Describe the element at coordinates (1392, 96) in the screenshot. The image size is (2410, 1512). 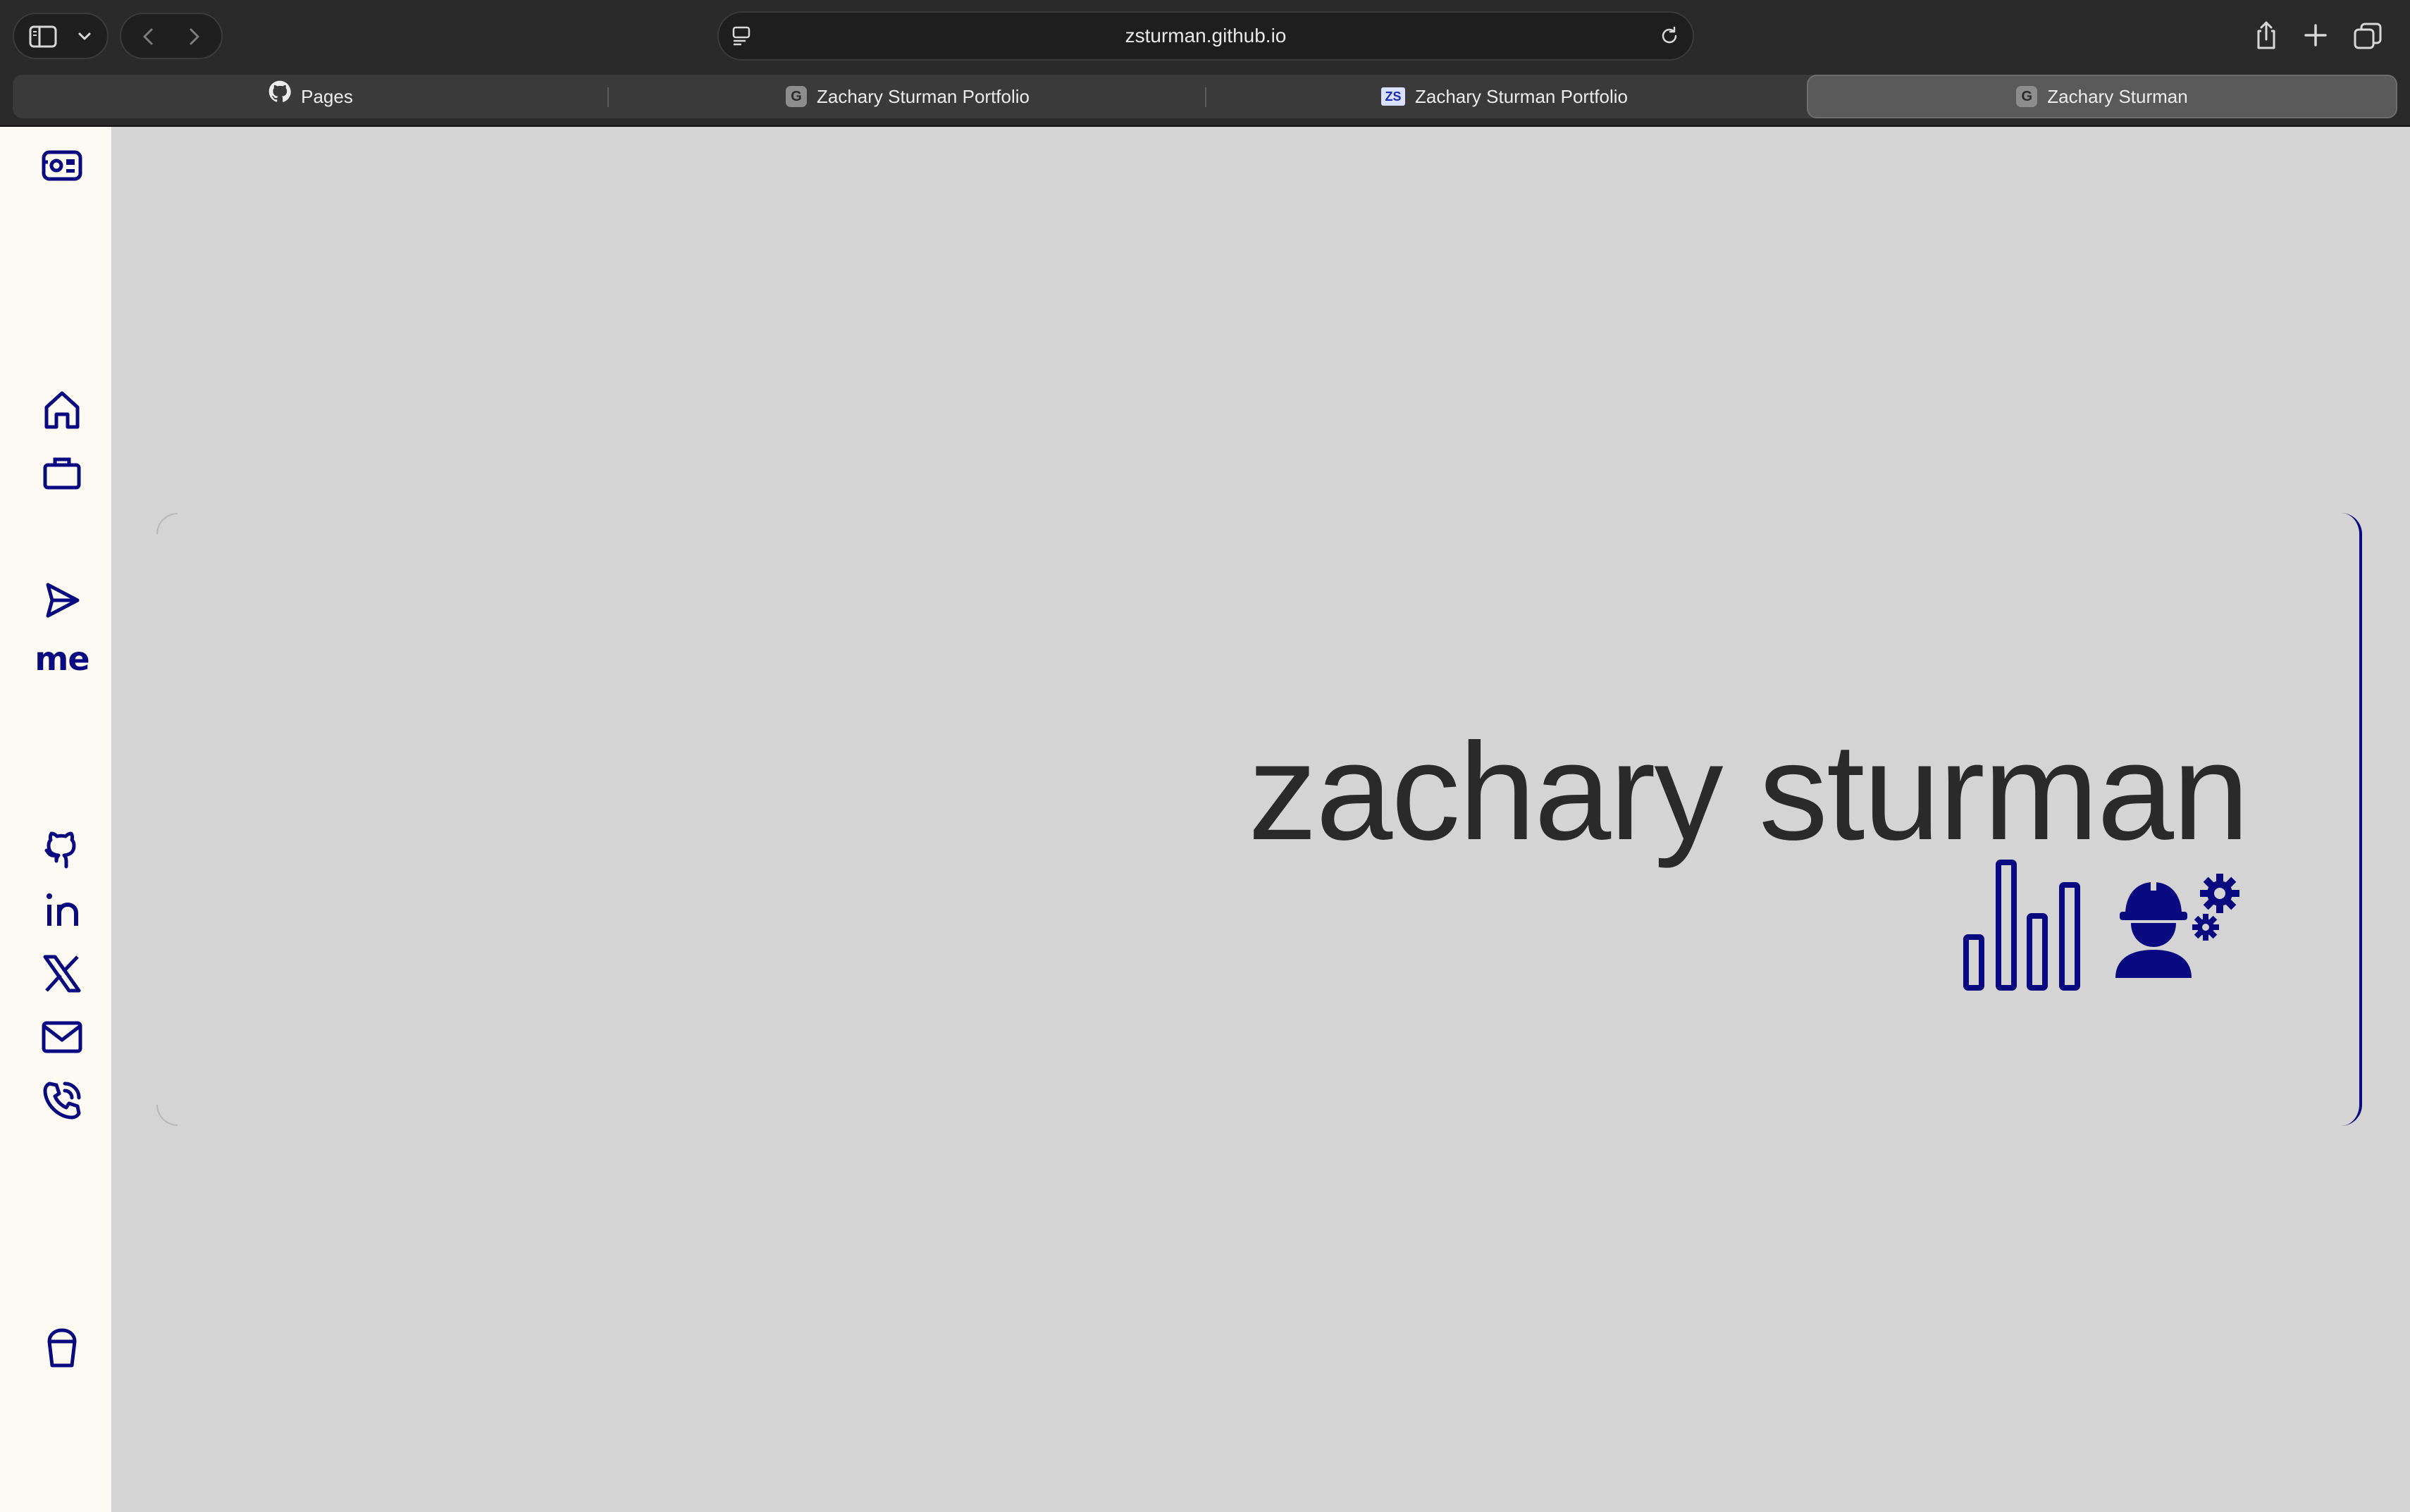
I see `zs-logo-icon: ZS` at that location.